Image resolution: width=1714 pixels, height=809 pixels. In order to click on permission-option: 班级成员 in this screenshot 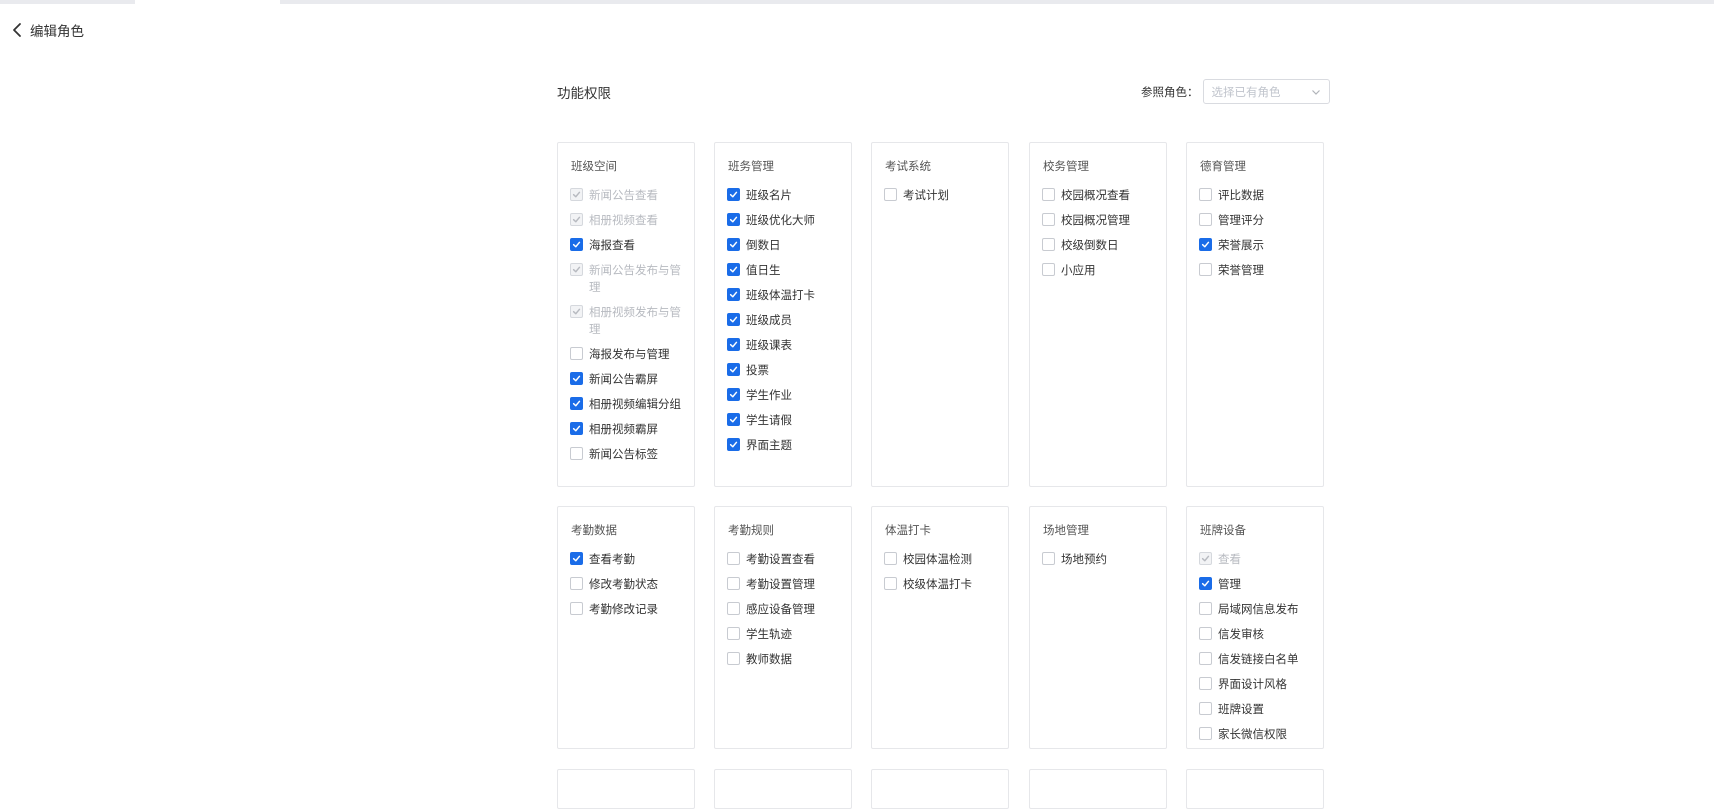, I will do `click(784, 320)`.